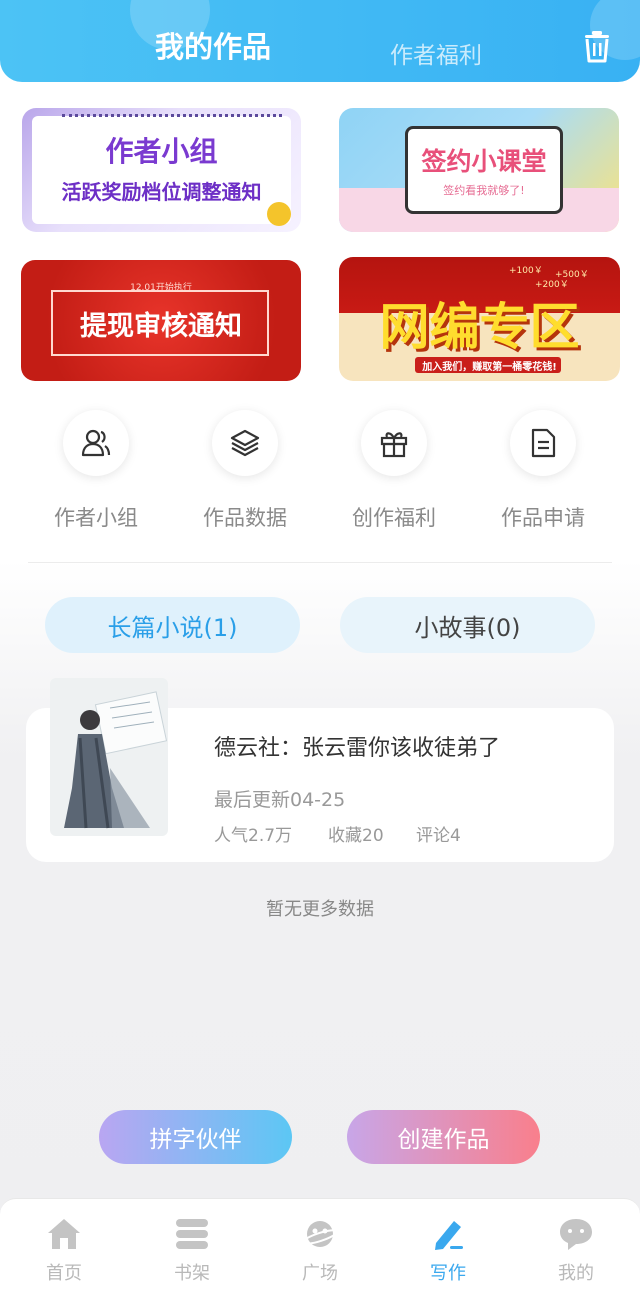 Image resolution: width=640 pixels, height=1295 pixels. I want to click on creation-benefits-link, so click(394, 443).